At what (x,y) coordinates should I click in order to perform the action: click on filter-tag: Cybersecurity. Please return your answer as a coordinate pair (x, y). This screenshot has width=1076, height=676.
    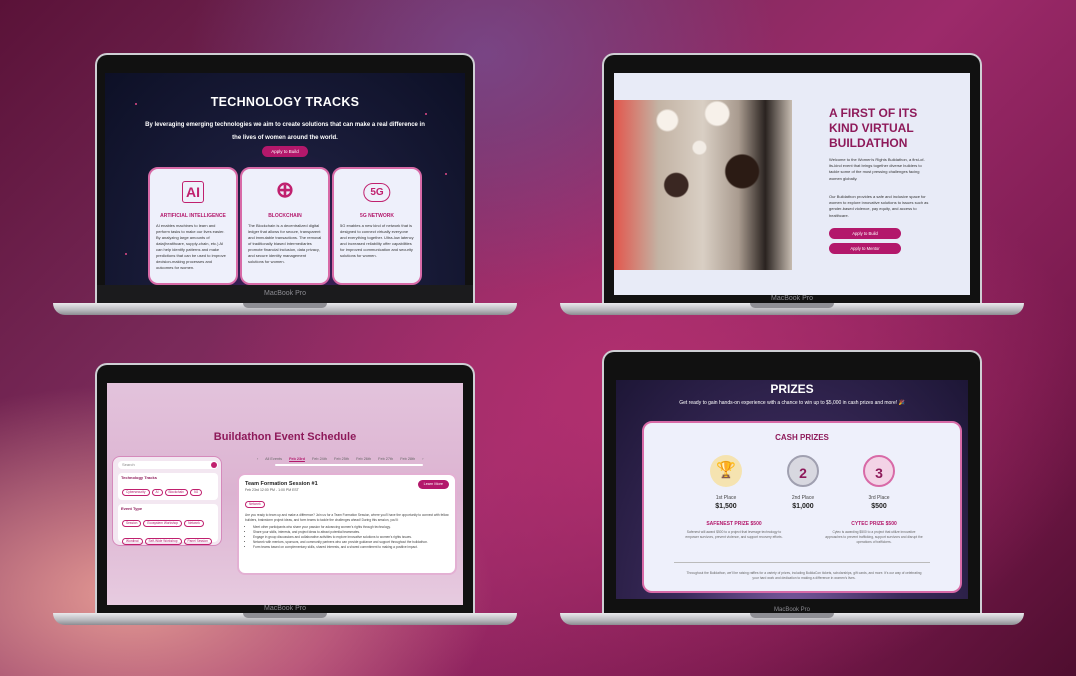
    Looking at the image, I should click on (136, 492).